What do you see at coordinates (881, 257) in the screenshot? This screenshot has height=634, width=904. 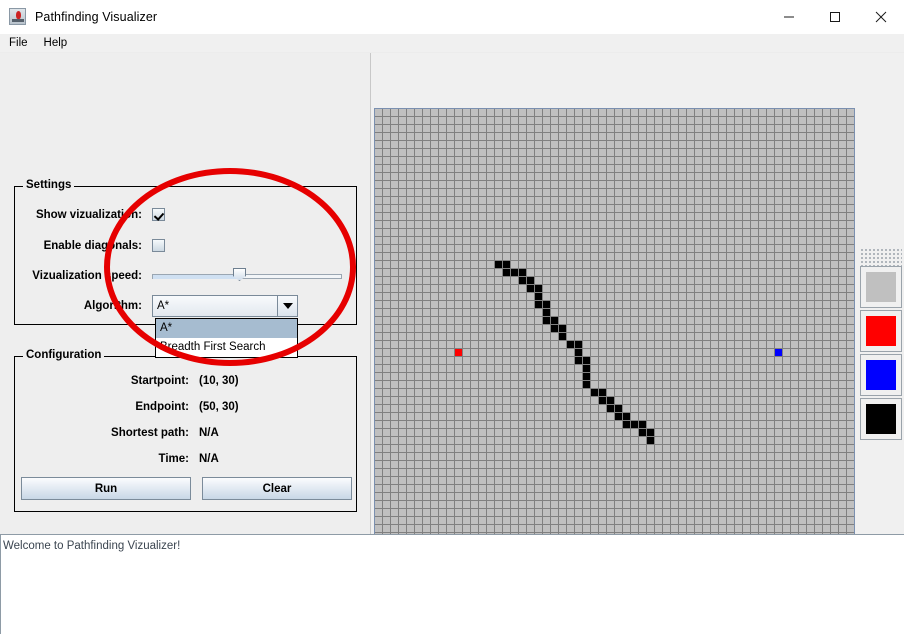 I see `drag-handle-icon` at bounding box center [881, 257].